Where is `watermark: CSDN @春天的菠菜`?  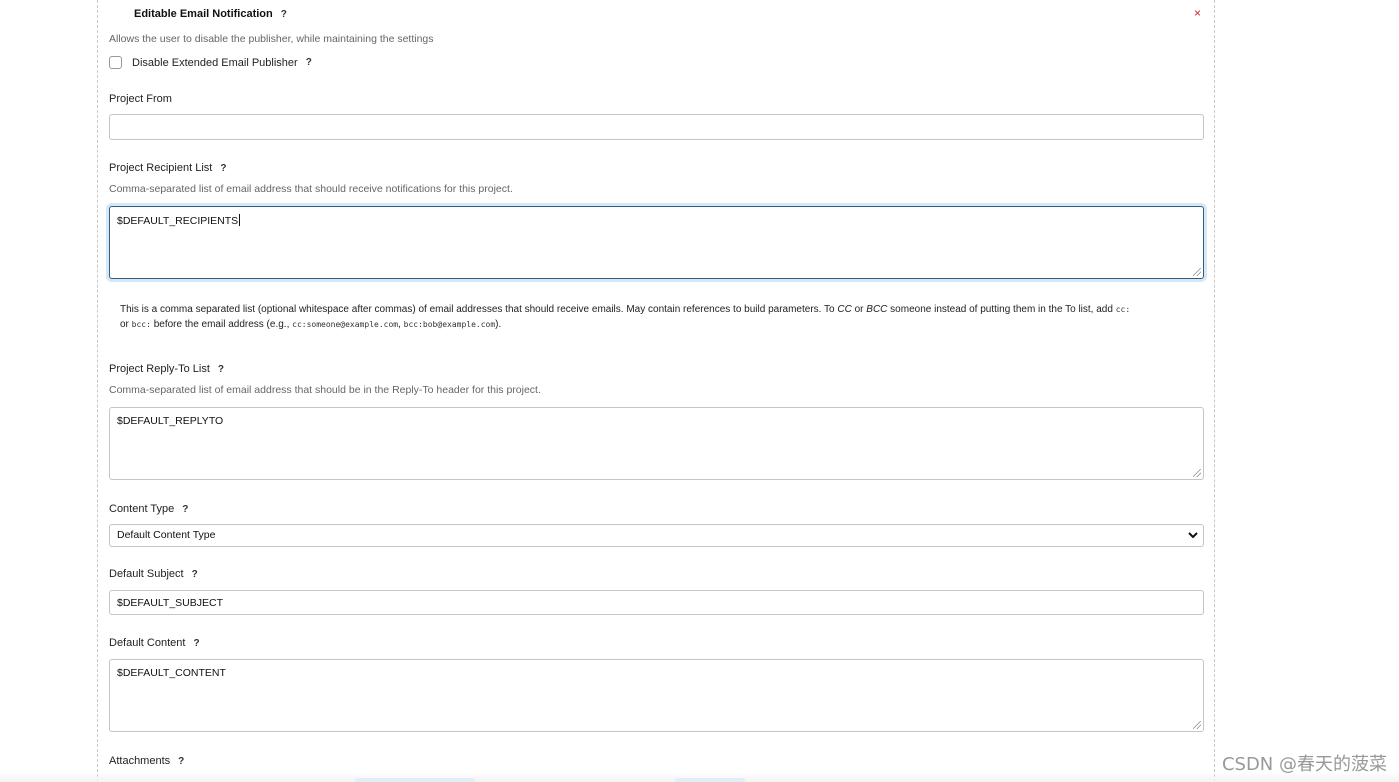 watermark: CSDN @春天的菠菜 is located at coordinates (1304, 764).